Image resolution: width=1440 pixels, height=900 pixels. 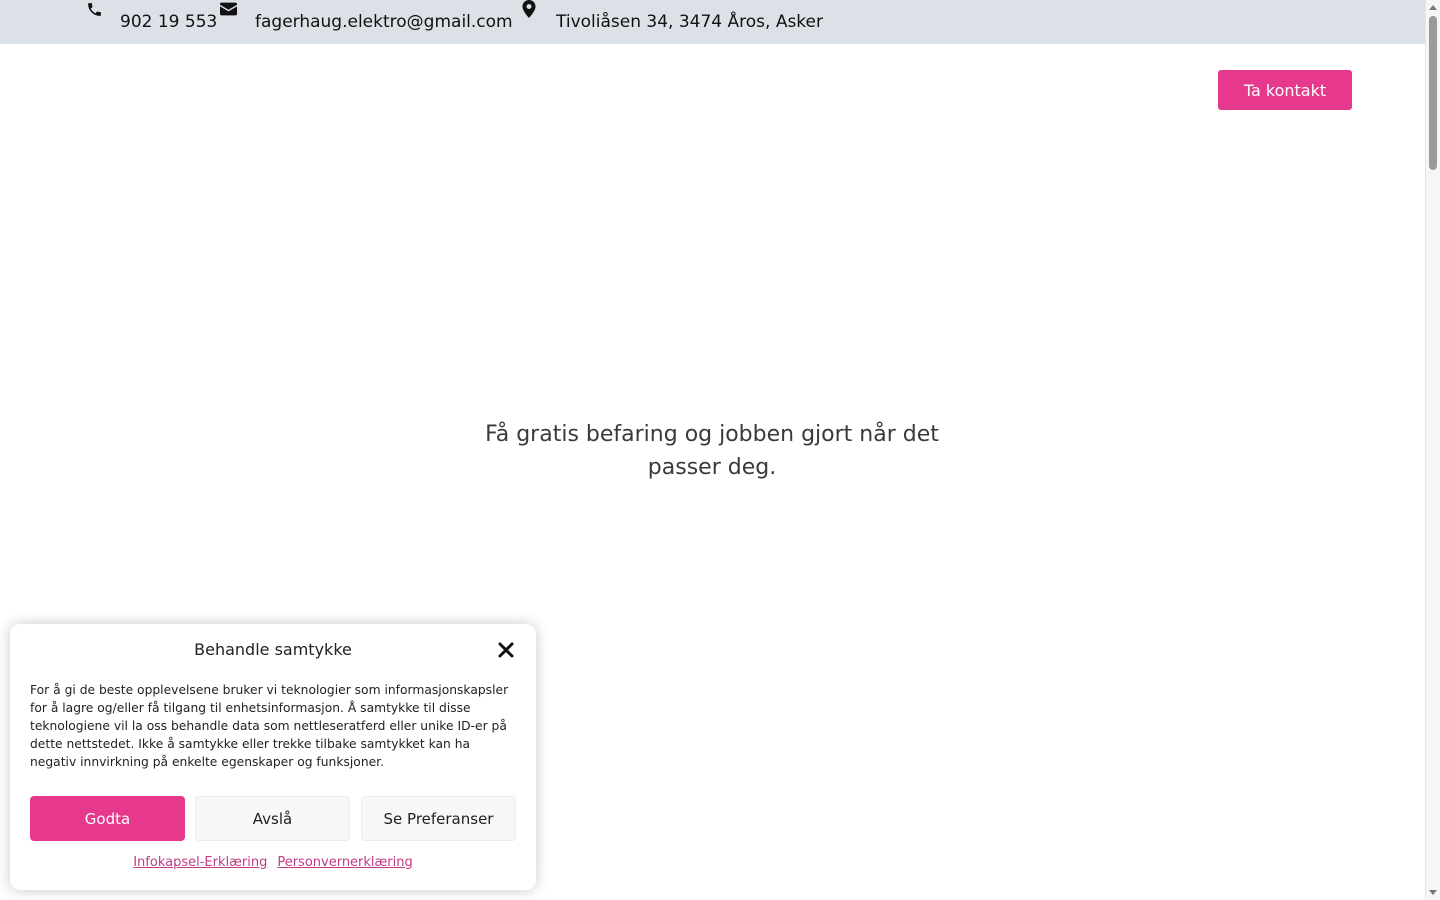 What do you see at coordinates (529, 9) in the screenshot?
I see `map-pin-icon` at bounding box center [529, 9].